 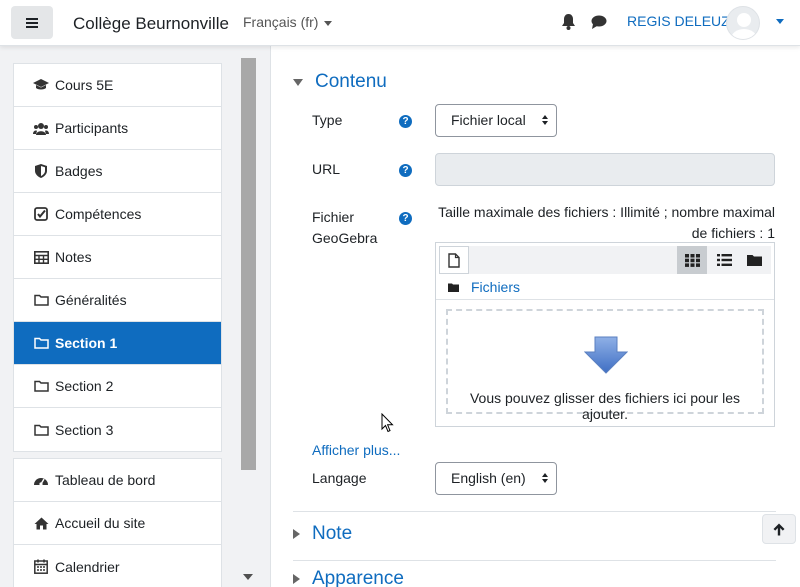 What do you see at coordinates (333, 217) in the screenshot?
I see `file-label-line1: Fichier` at bounding box center [333, 217].